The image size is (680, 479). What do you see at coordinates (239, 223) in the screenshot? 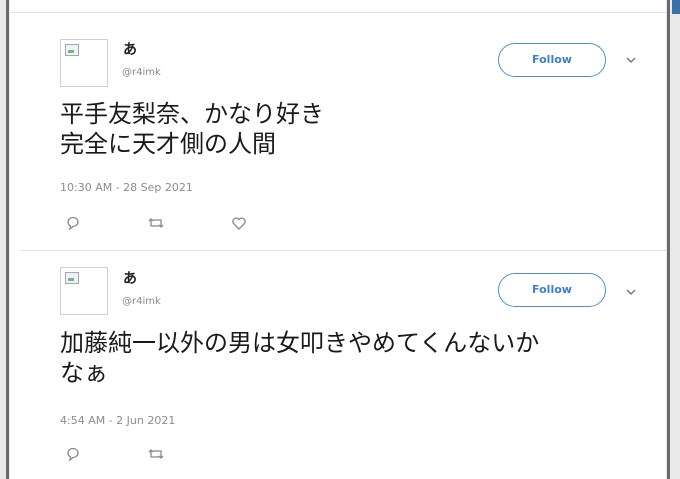
I see `like-icon` at bounding box center [239, 223].